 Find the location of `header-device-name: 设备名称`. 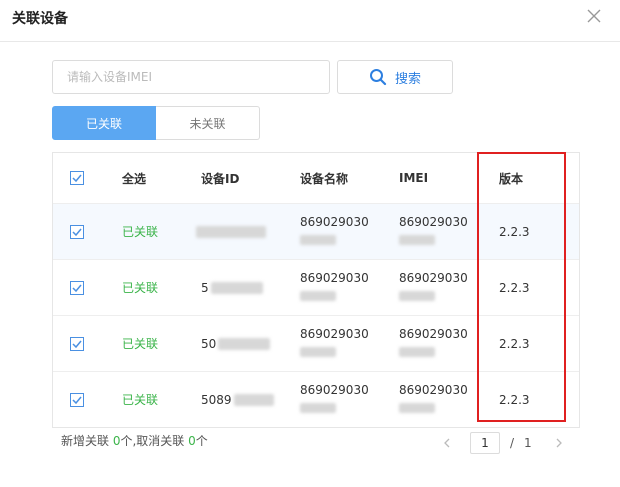

header-device-name: 设备名称 is located at coordinates (324, 178).